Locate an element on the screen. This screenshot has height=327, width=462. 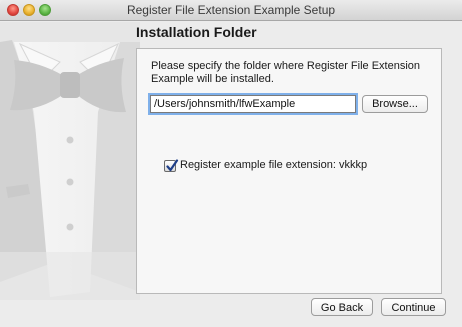
checkmark-icon is located at coordinates (172, 165).